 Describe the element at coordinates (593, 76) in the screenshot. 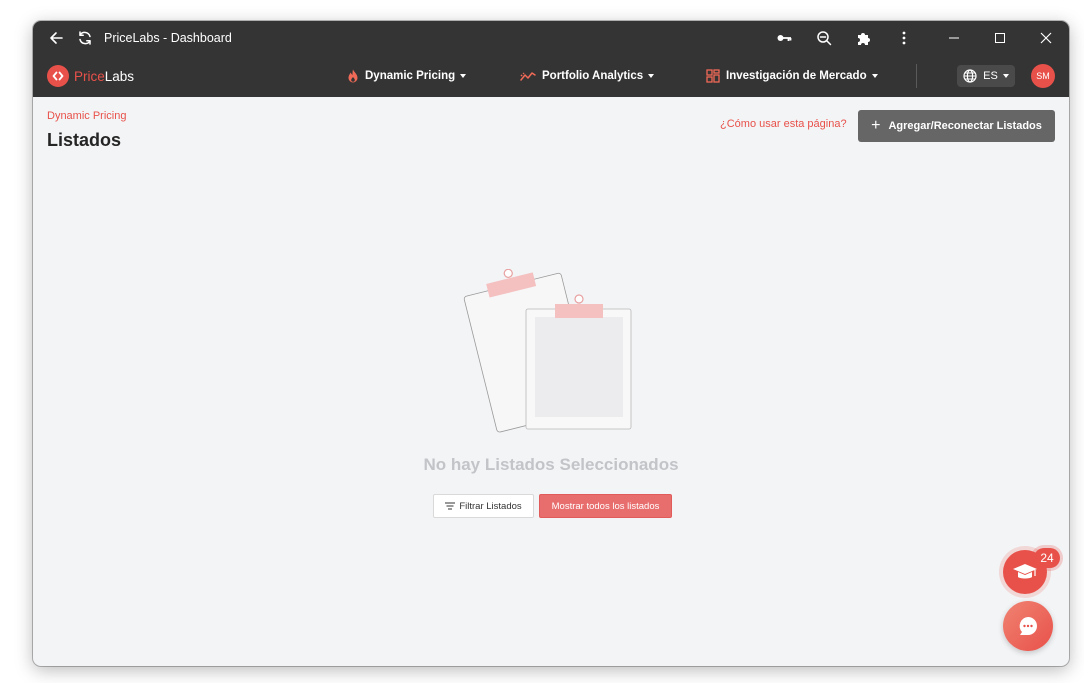

I see `nav-portfolio-analytics-label: Portfolio Analytics` at that location.